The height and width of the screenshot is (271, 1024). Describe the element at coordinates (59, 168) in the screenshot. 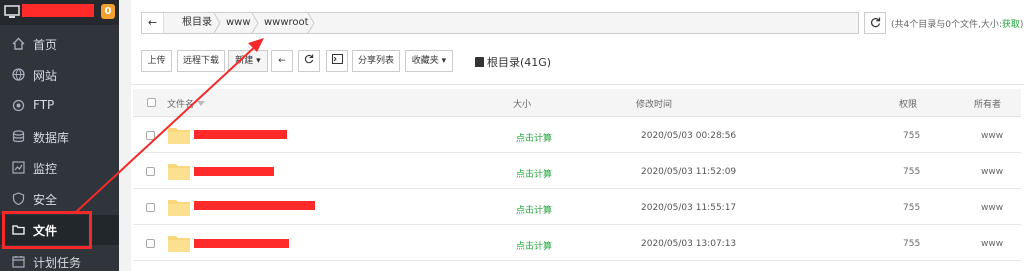

I see `sidebar-item-monitor: 监控` at that location.